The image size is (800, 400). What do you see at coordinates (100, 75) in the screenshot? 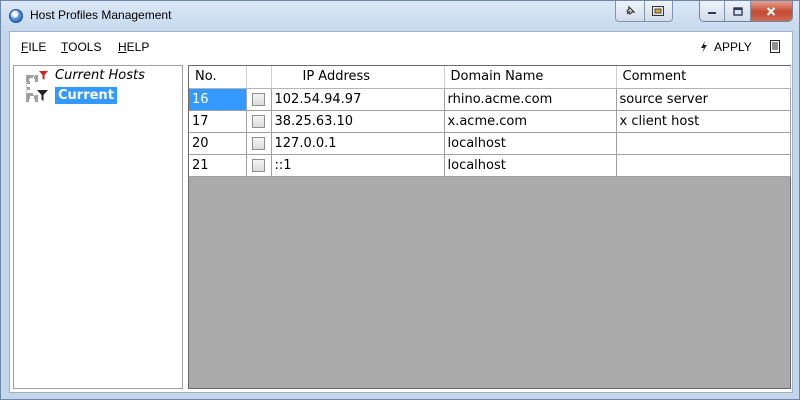
I see `tree-node-label: Current Hosts` at bounding box center [100, 75].